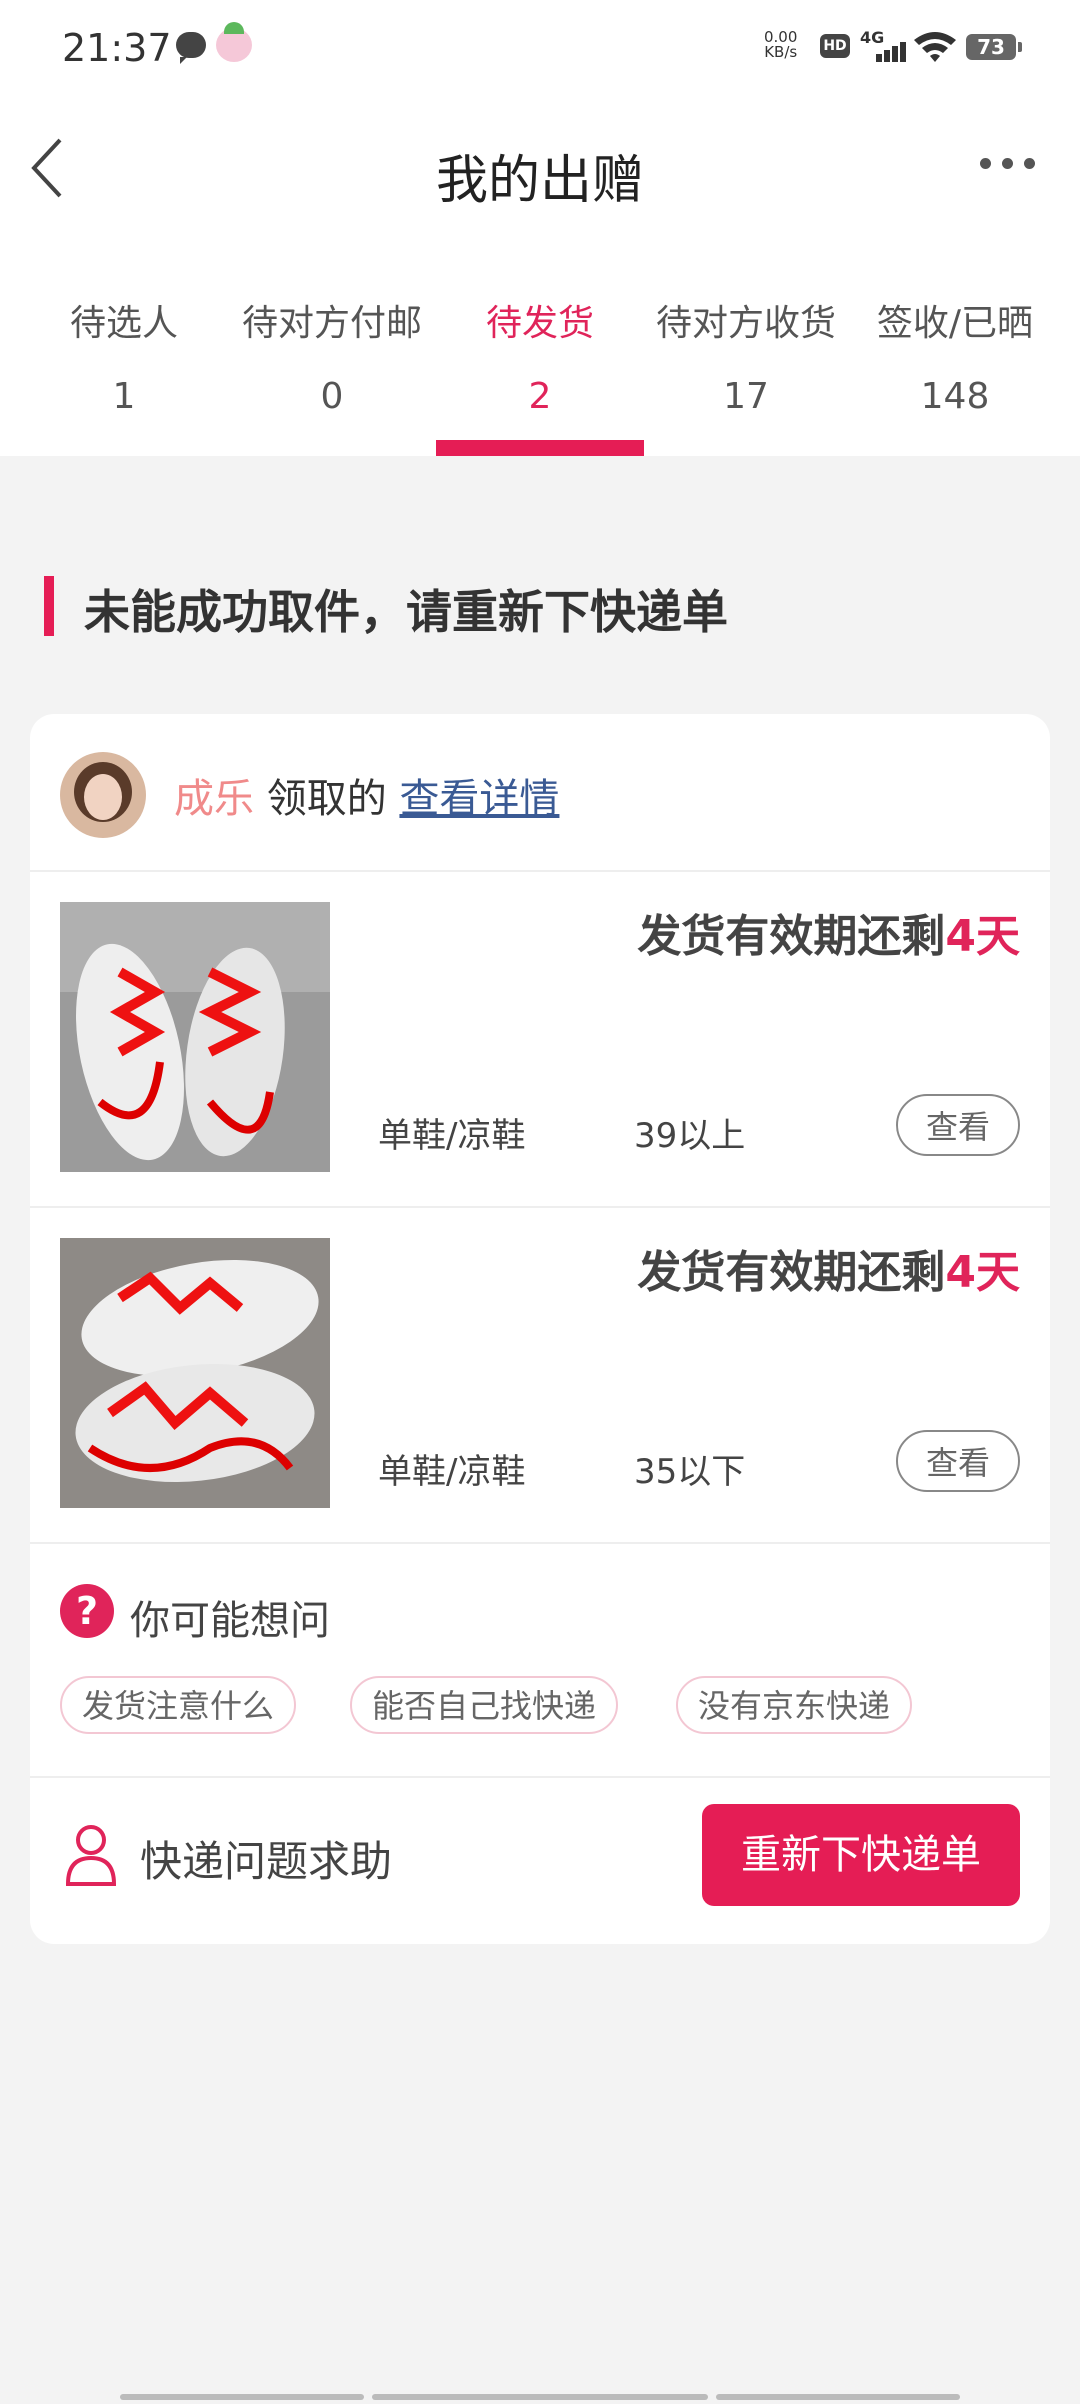  Describe the element at coordinates (331, 323) in the screenshot. I see `tab-label: 待对方付邮` at that location.